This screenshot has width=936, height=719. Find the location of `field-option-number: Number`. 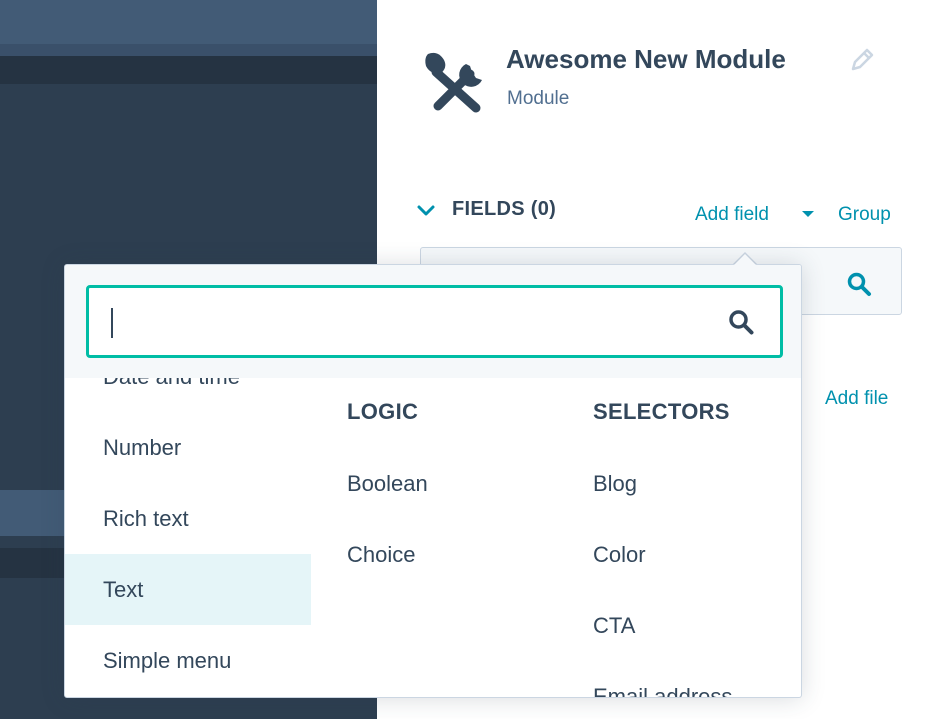

field-option-number: Number is located at coordinates (188, 447).